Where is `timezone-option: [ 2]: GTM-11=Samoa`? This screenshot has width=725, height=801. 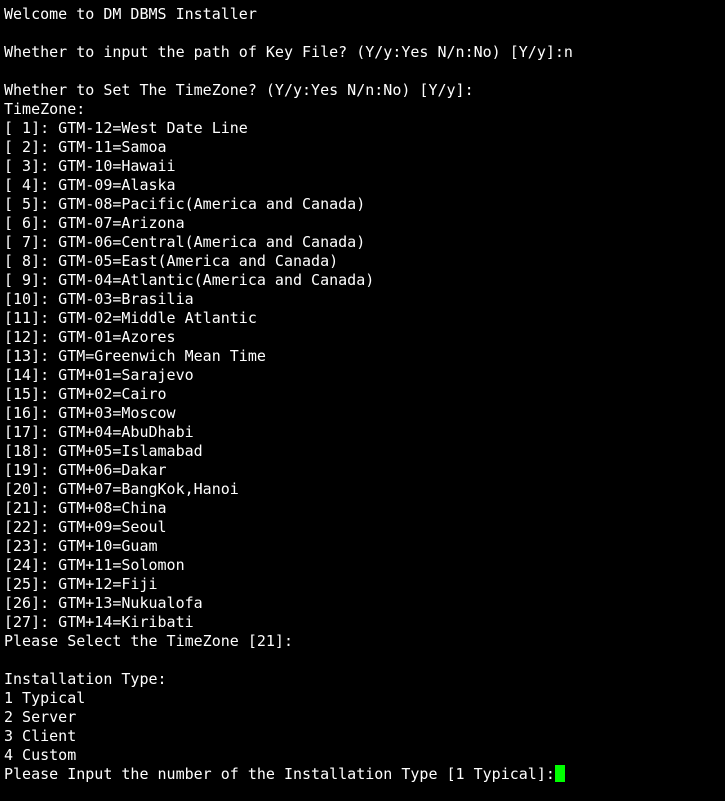
timezone-option: [ 2]: GTM-11=Samoa is located at coordinates (85, 147).